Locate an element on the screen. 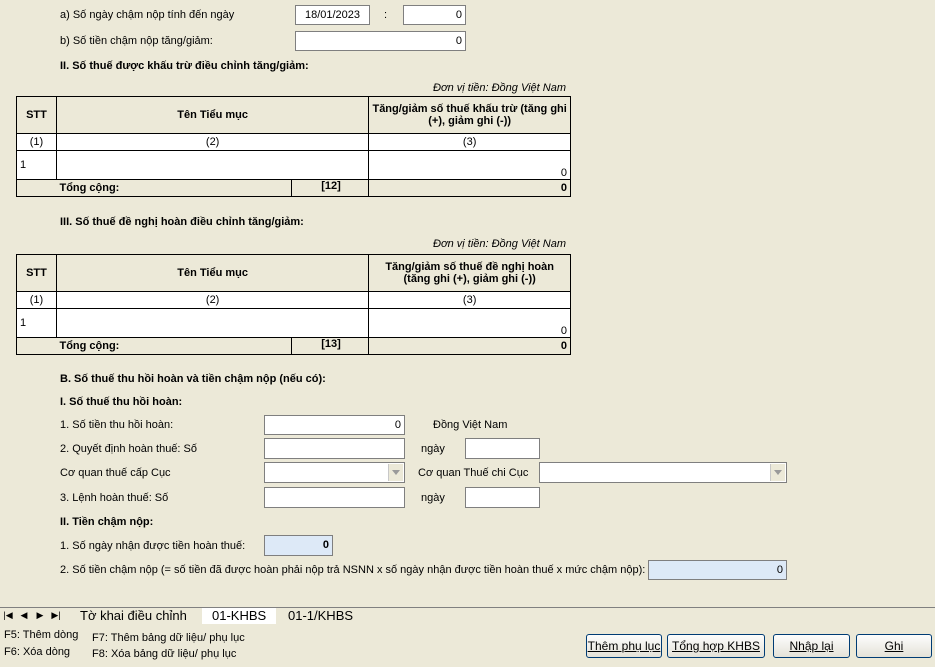 This screenshot has width=935, height=667. tab-to-khai-dieu-chinh: Tờ khai điều chỉnh is located at coordinates (133, 615).